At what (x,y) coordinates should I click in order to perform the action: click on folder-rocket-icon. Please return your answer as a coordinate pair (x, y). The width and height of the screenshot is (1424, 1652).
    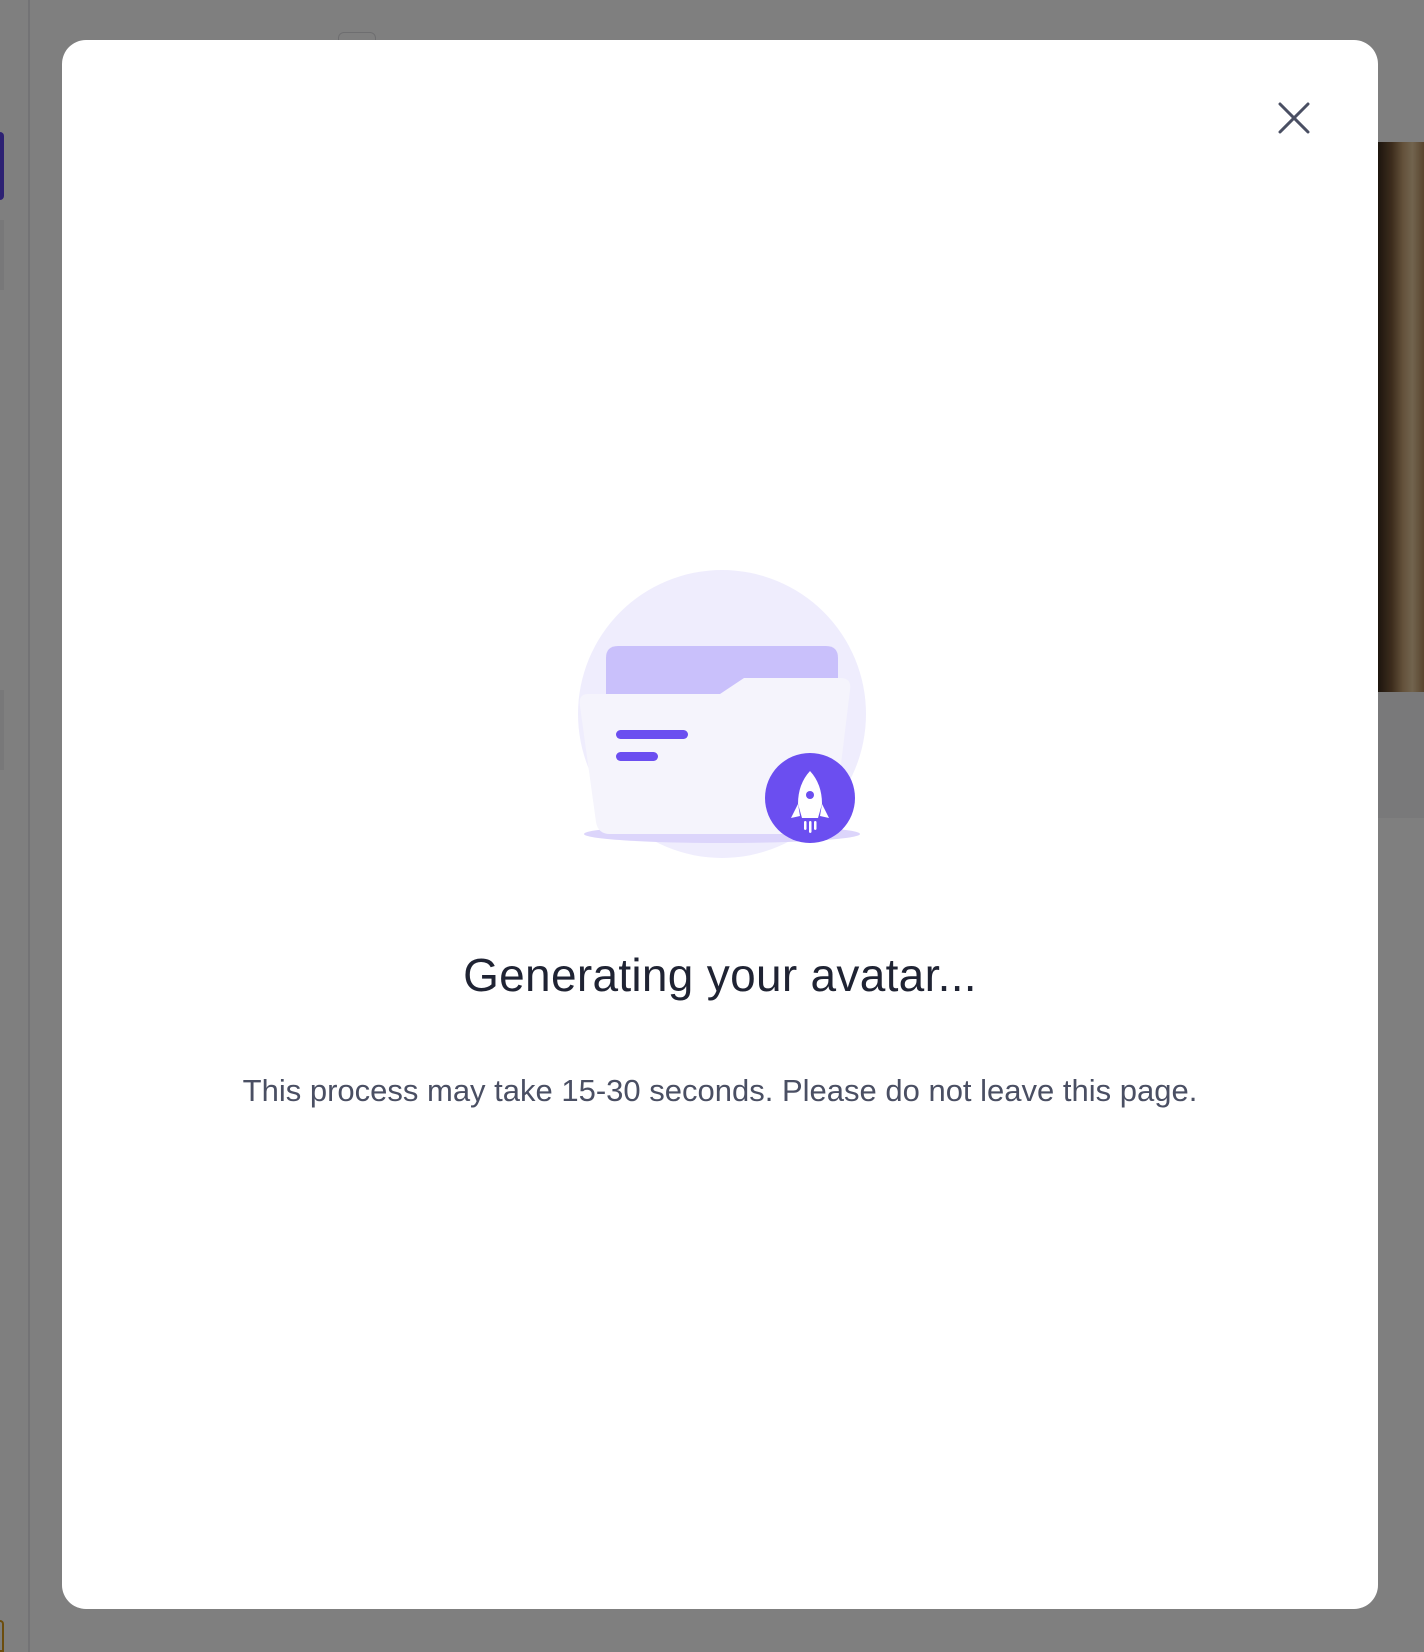
    Looking at the image, I should click on (722, 714).